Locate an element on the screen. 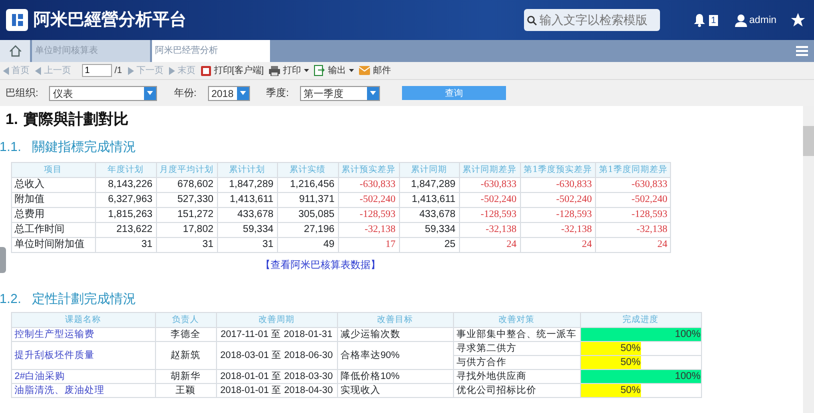 The width and height of the screenshot is (814, 413). column-header: 第1季度预实差异 is located at coordinates (558, 170).